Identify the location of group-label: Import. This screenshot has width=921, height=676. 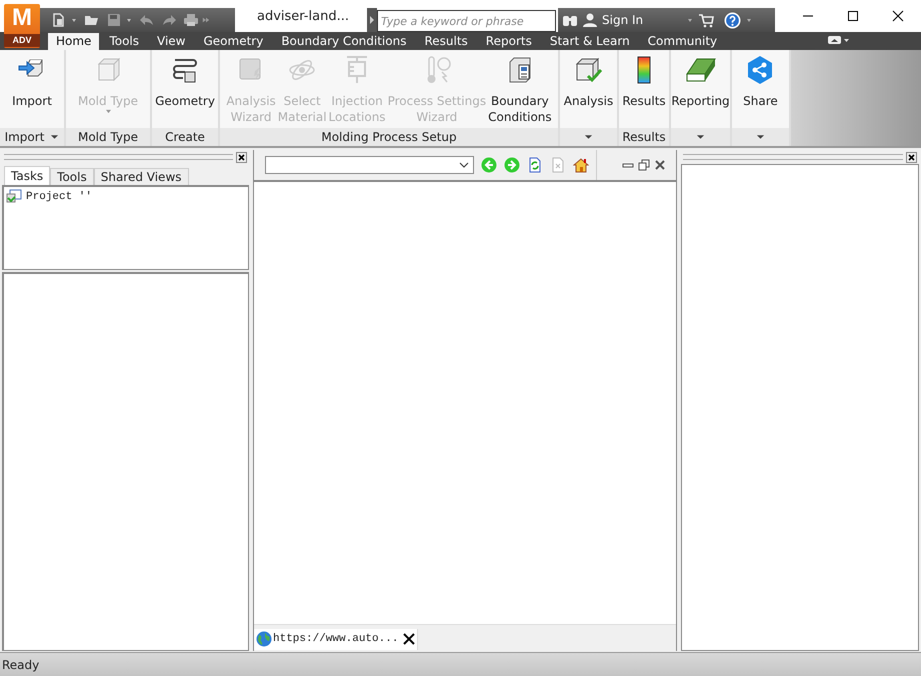
(24, 137).